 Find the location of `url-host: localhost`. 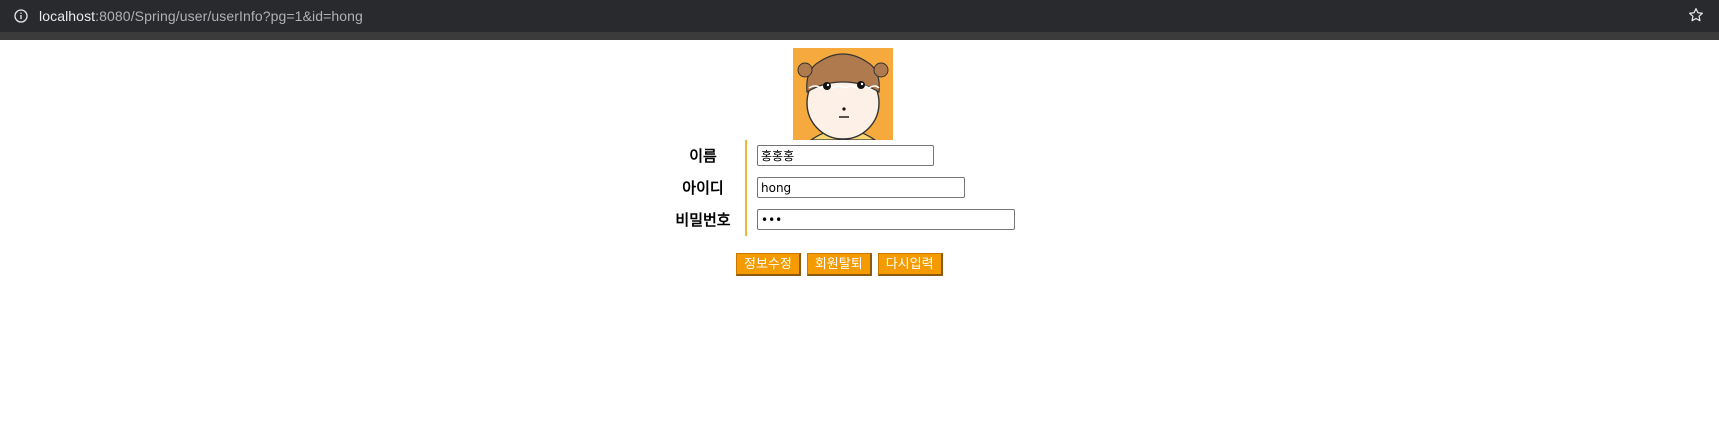

url-host: localhost is located at coordinates (67, 16).